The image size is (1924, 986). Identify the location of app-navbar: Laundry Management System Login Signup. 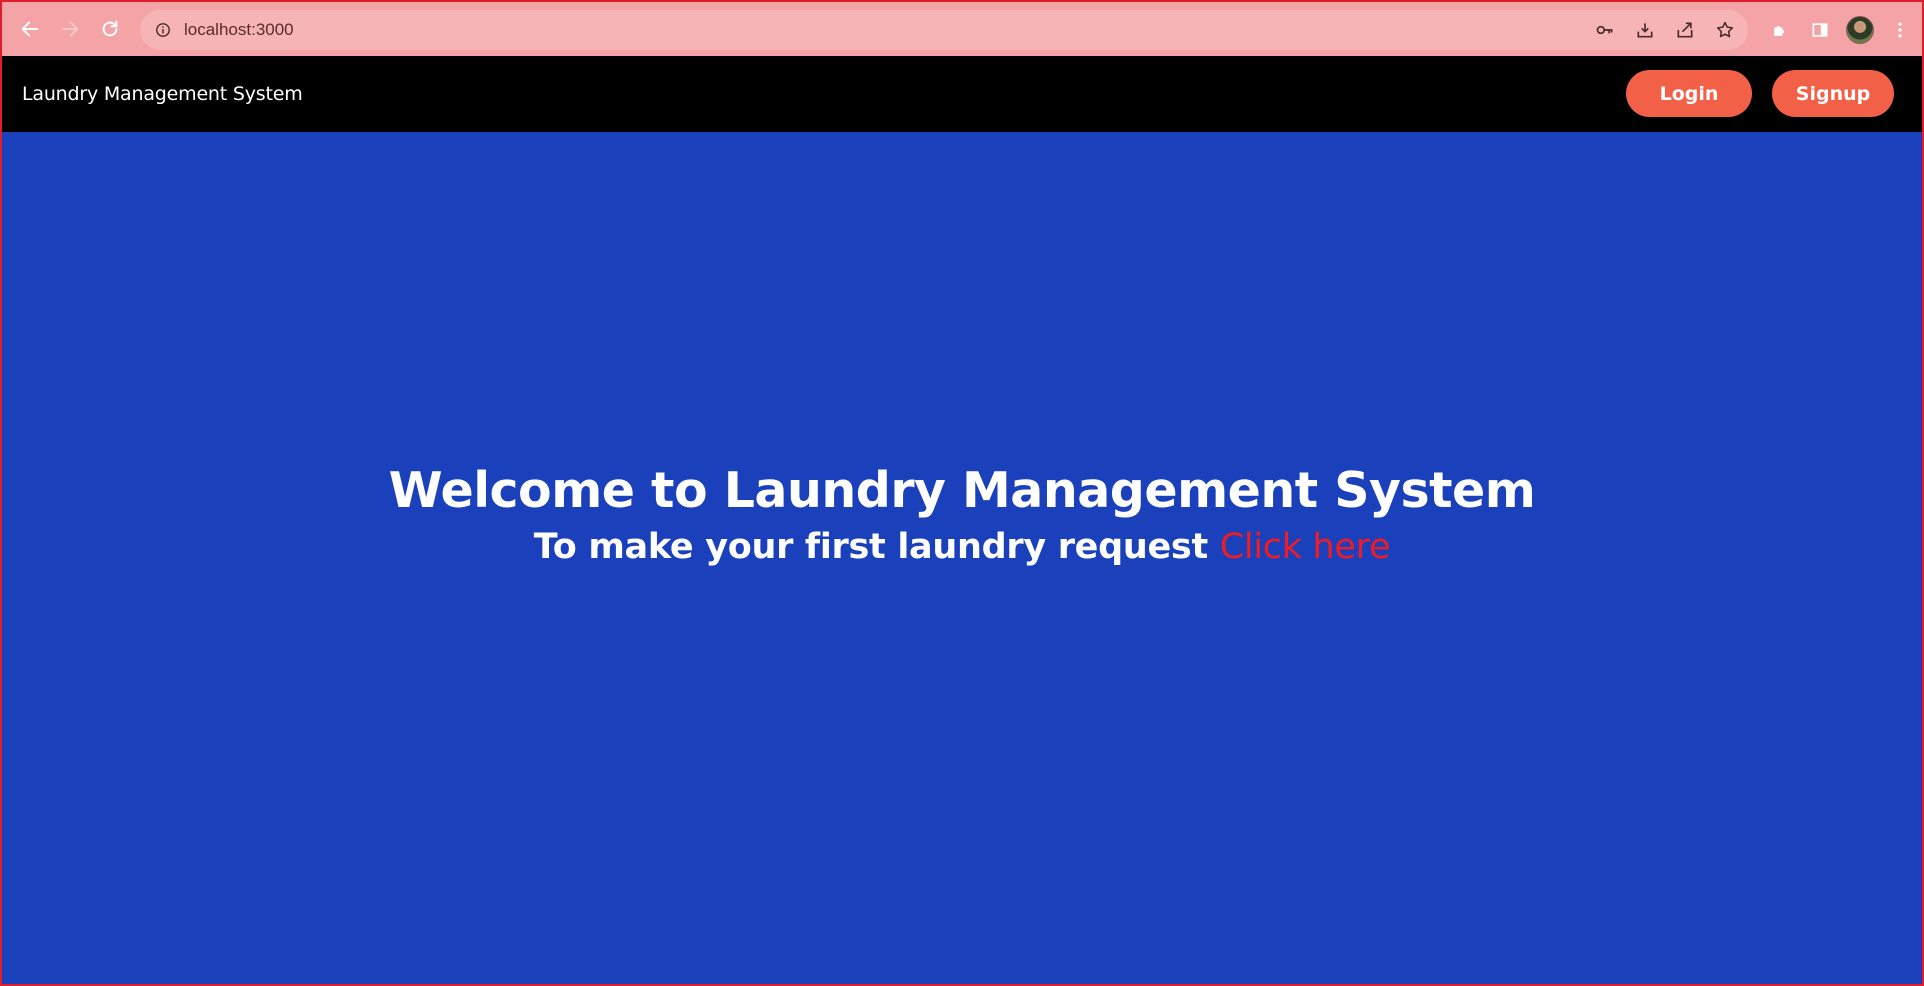
(962, 94).